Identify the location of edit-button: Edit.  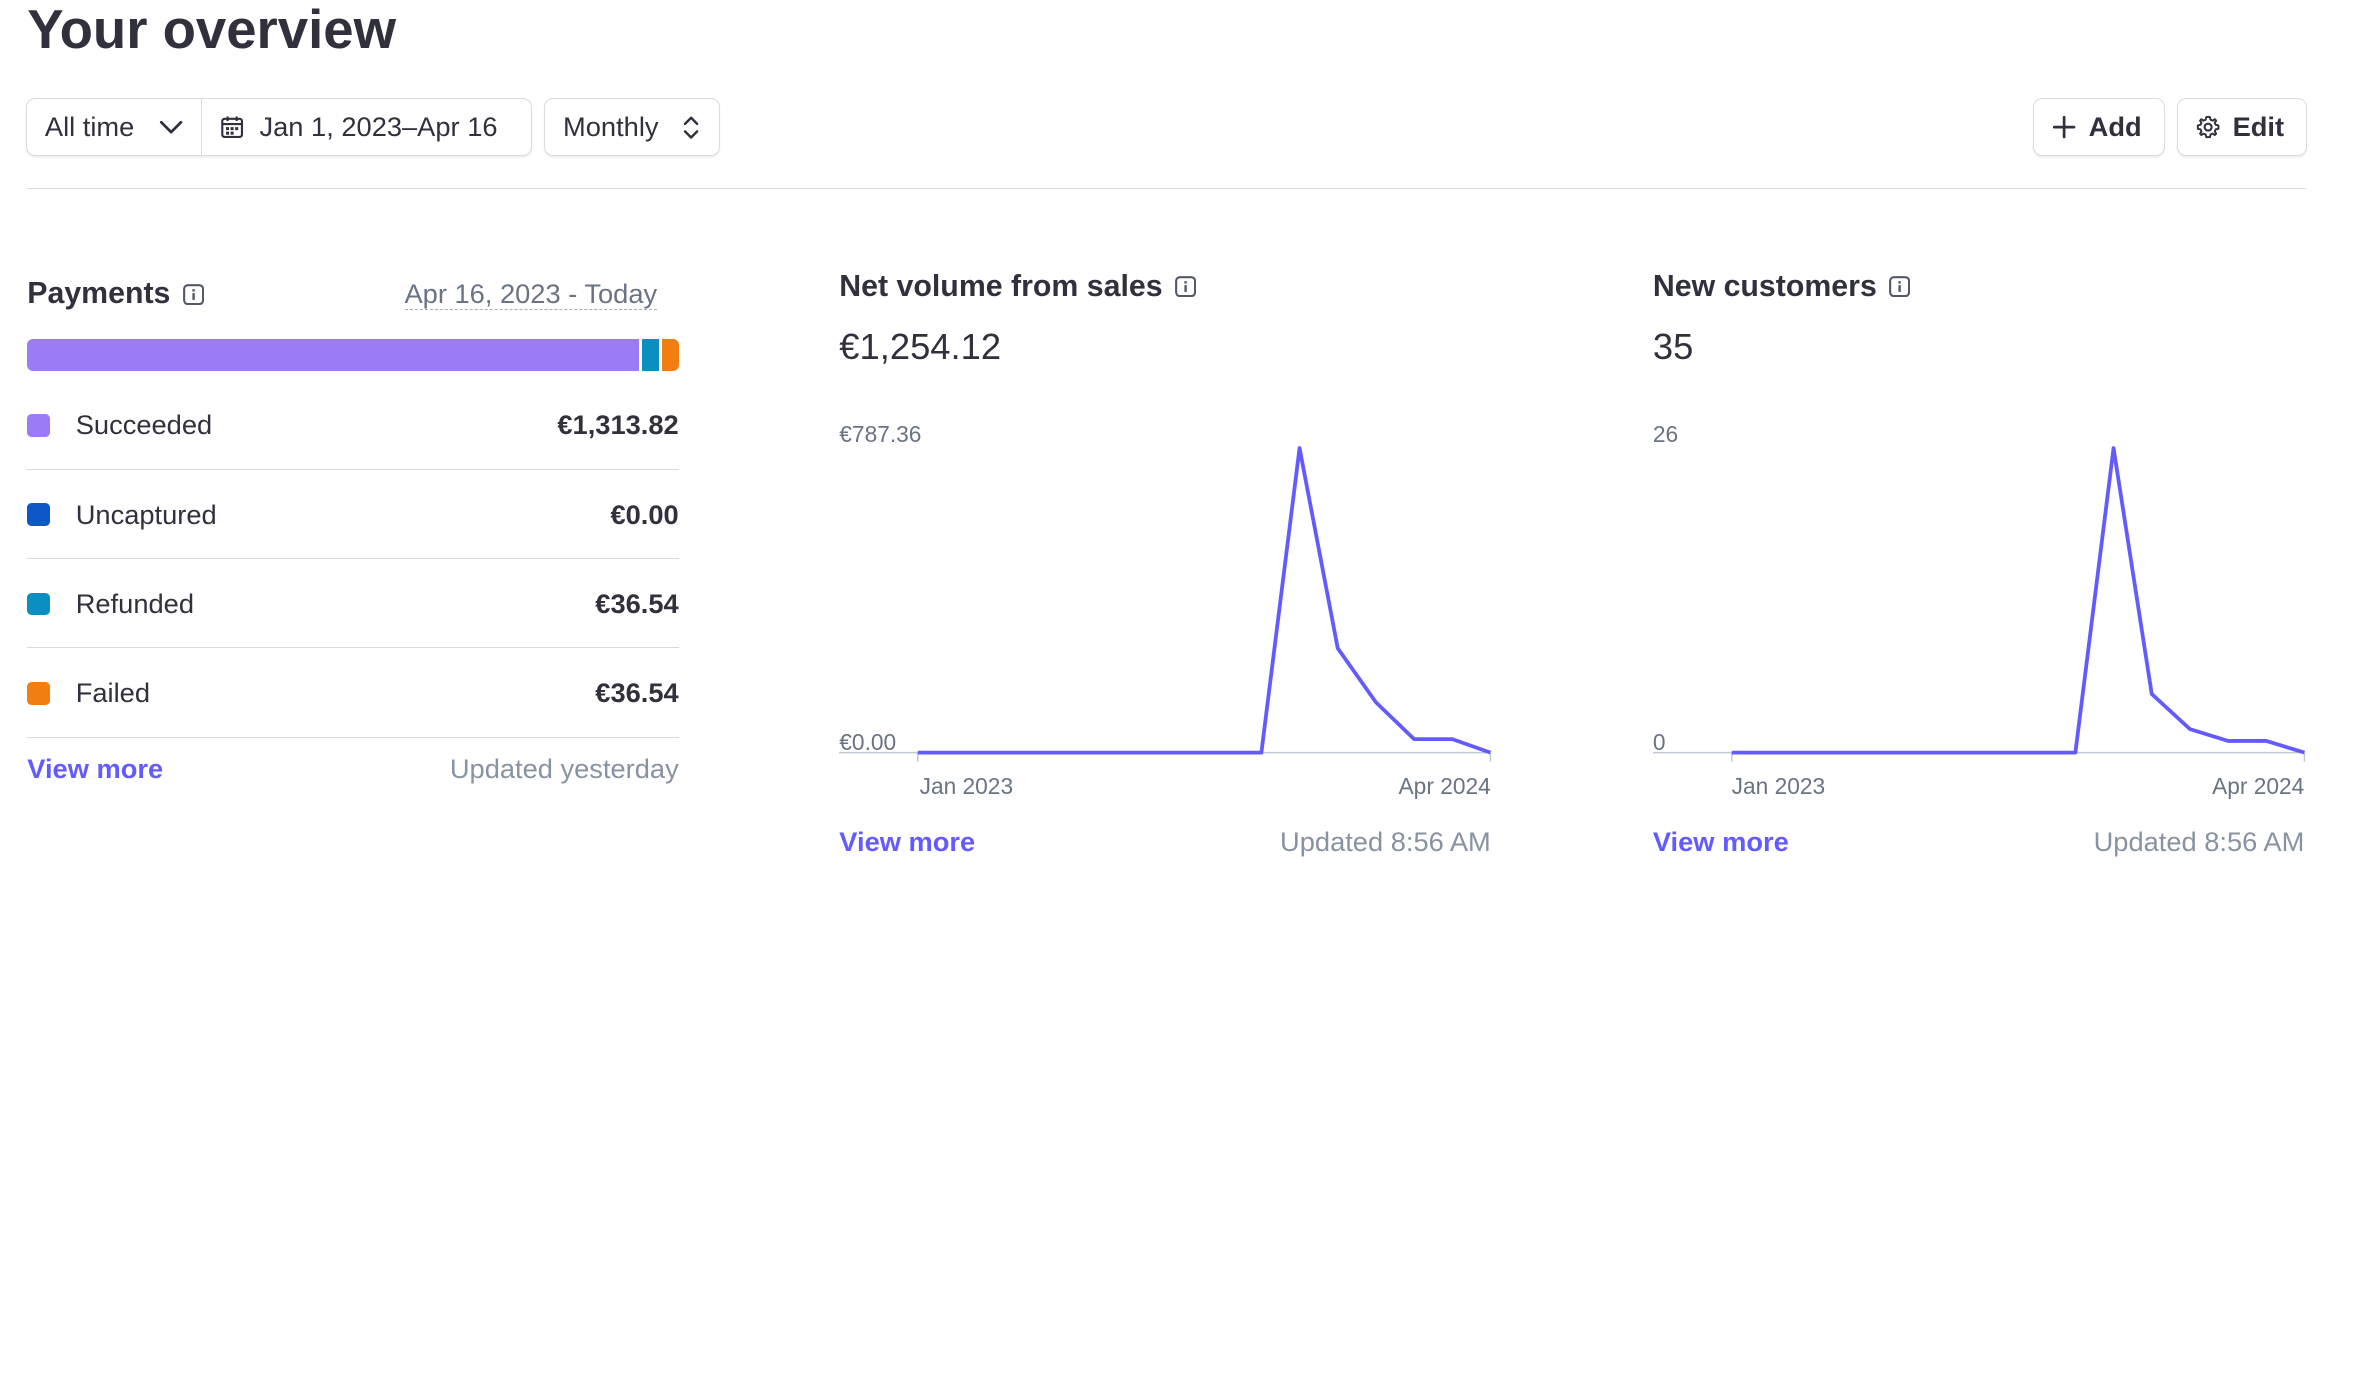
(2242, 127).